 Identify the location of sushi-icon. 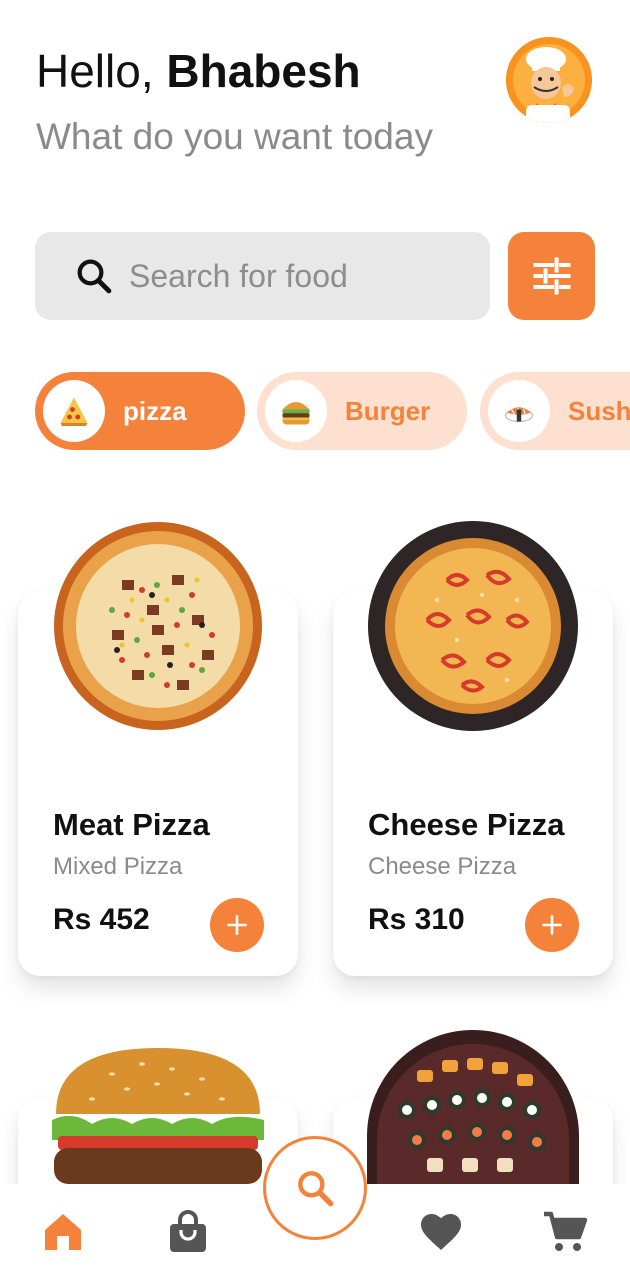
(519, 411).